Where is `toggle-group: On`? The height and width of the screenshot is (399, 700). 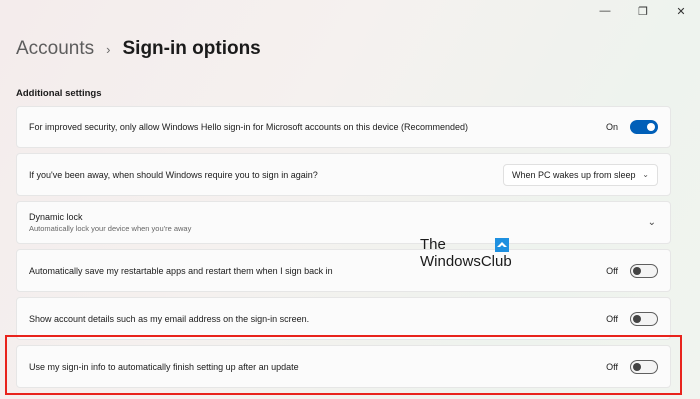
toggle-group: On is located at coordinates (632, 127).